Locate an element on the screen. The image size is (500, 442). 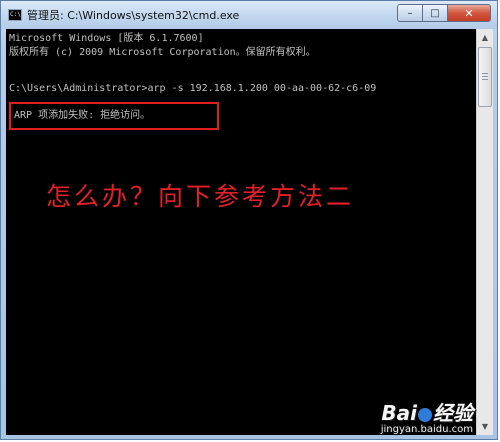
scrollbar-thumb is located at coordinates (485, 77).